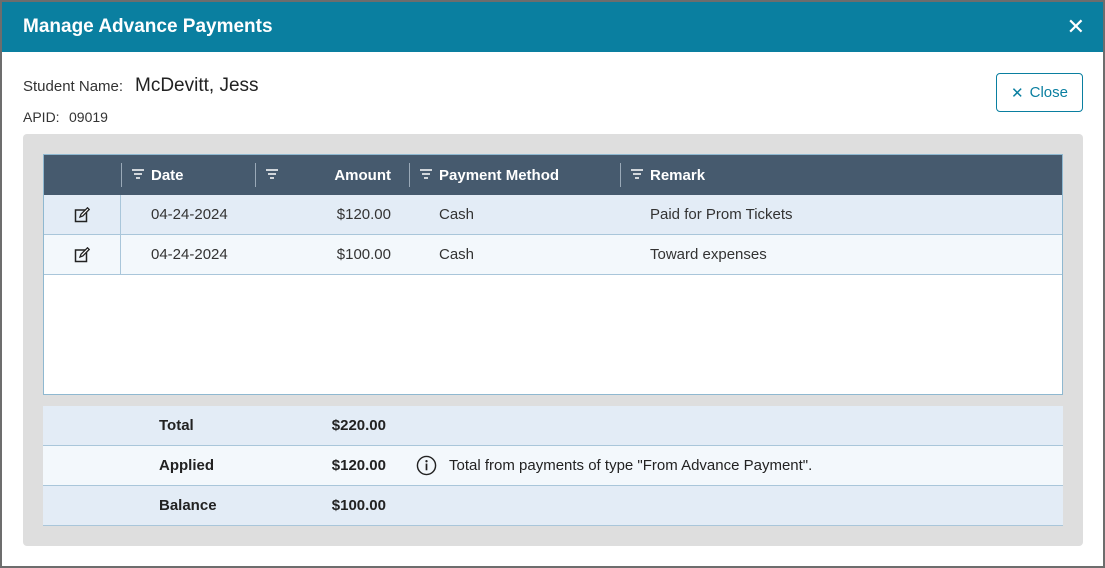  I want to click on column-header-amount-label: Amount, so click(362, 175).